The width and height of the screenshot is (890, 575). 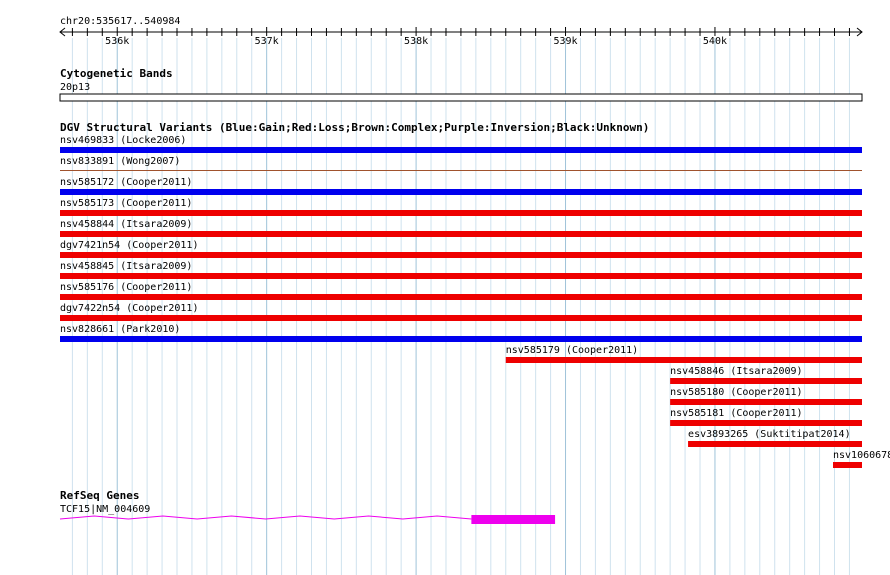 What do you see at coordinates (736, 392) in the screenshot?
I see `dgv-feature-label: nsv585180 (Cooper2011)` at bounding box center [736, 392].